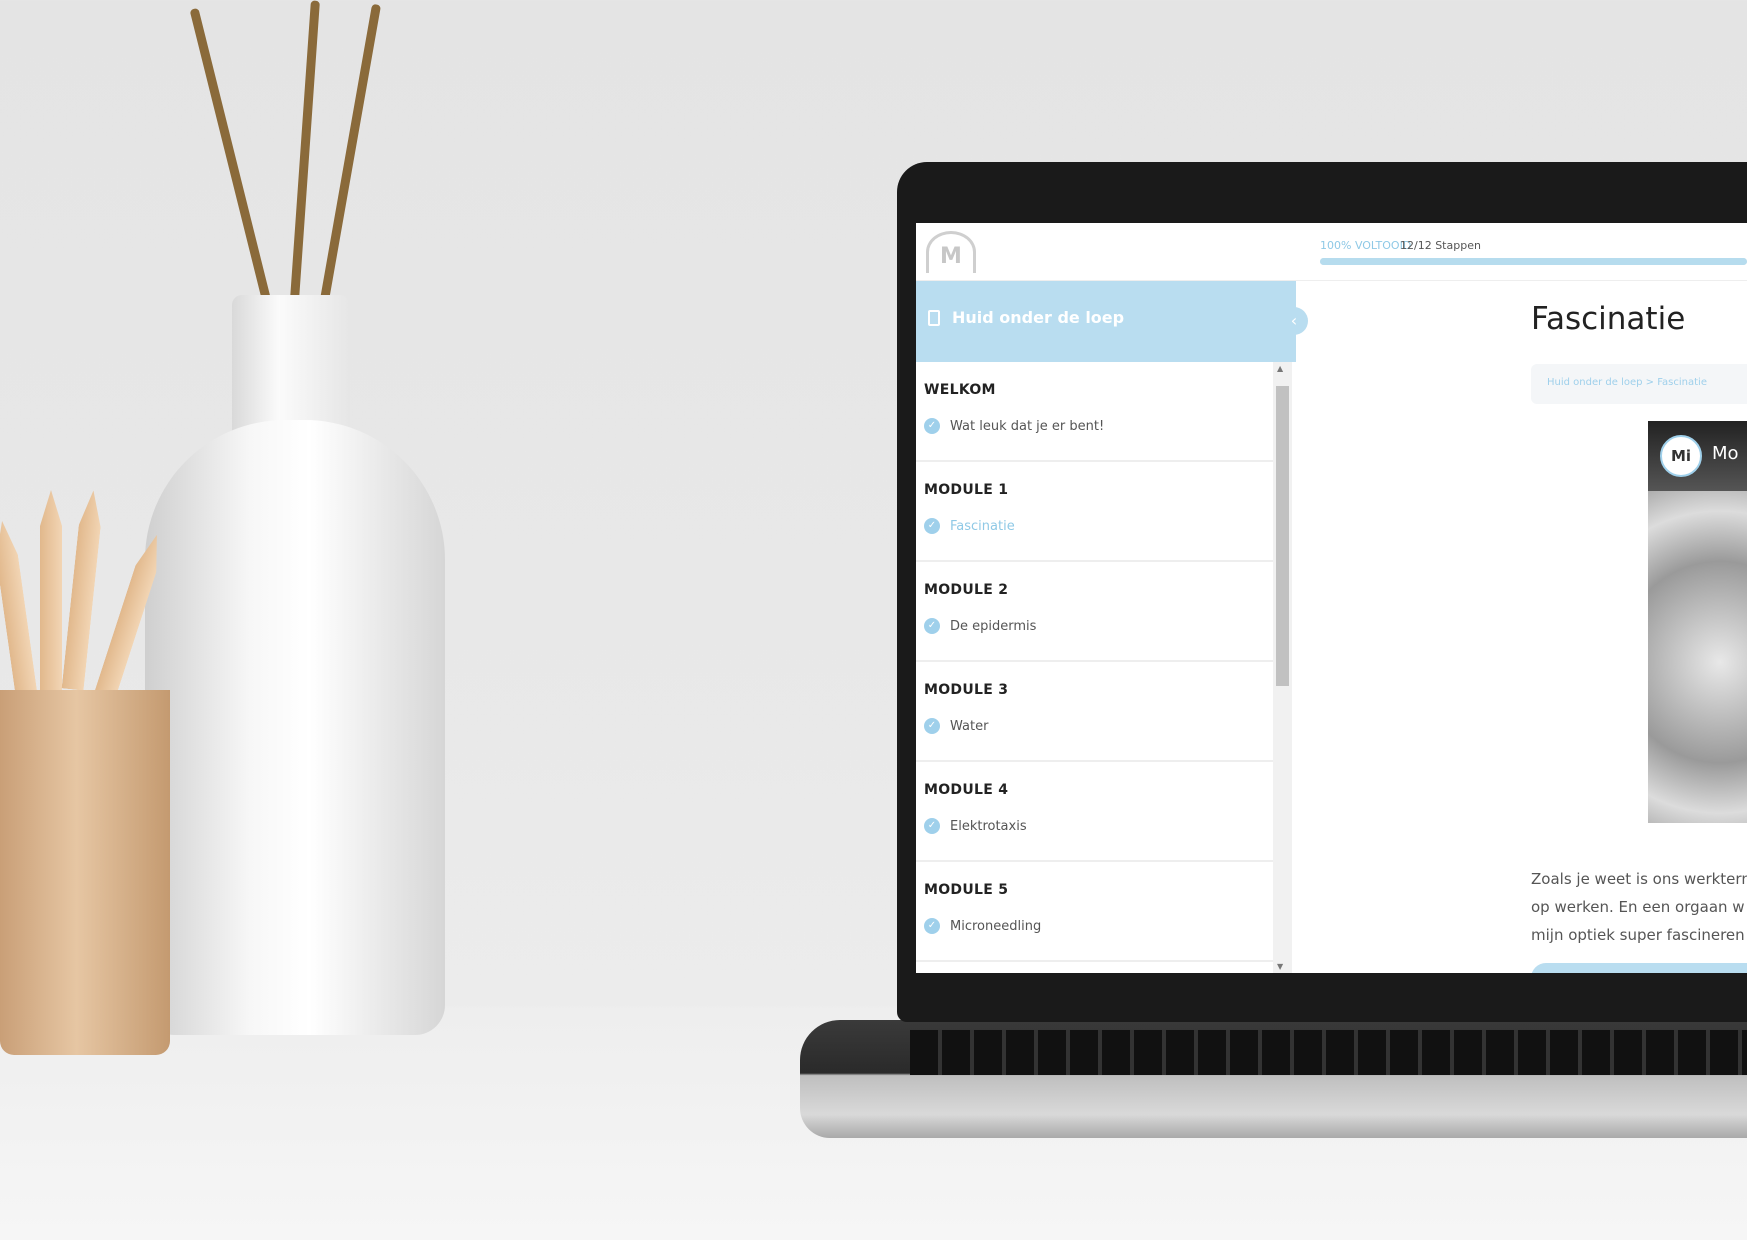  I want to click on logo: M, so click(951, 252).